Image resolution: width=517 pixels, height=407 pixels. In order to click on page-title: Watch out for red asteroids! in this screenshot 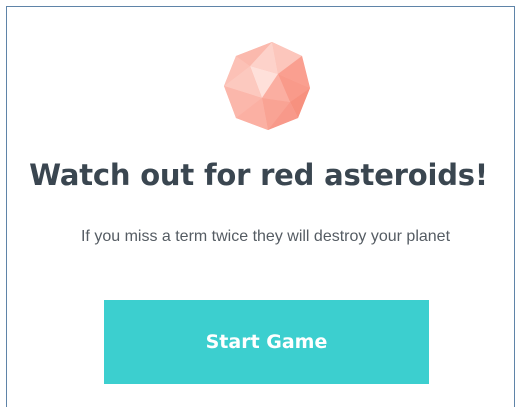, I will do `click(258, 175)`.